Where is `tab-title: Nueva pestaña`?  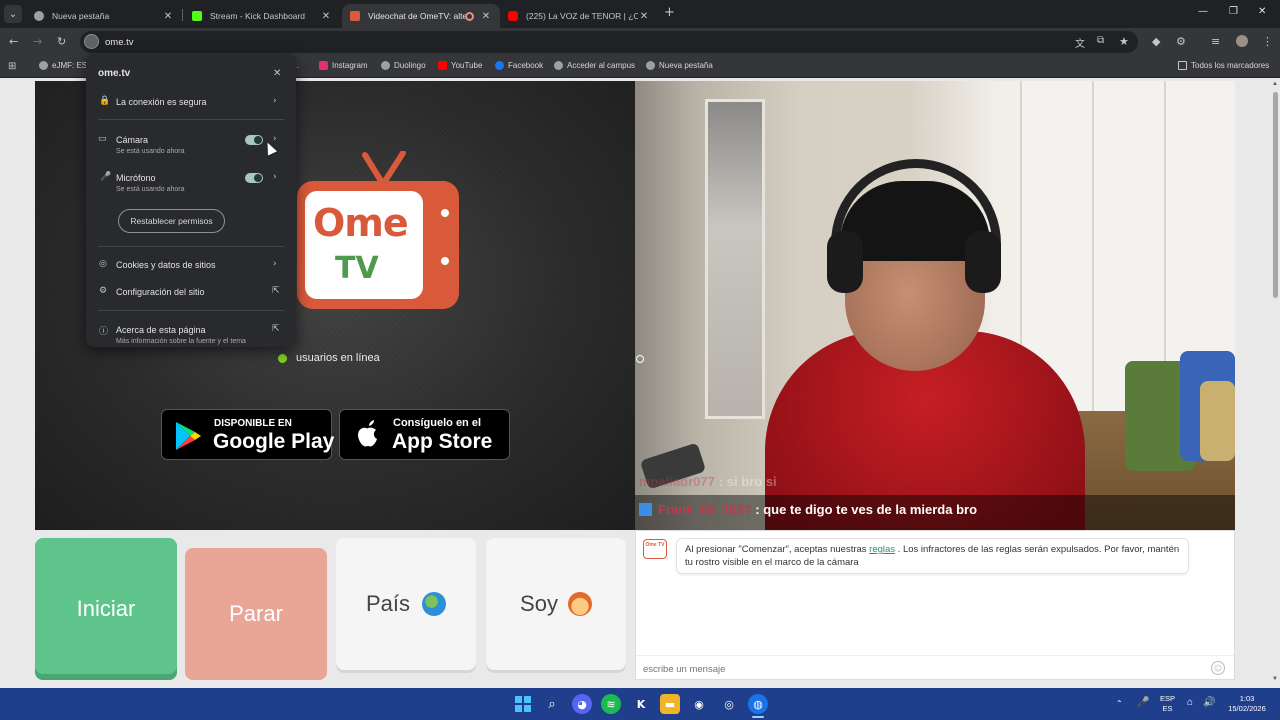
tab-title: Nueva pestaña is located at coordinates (81, 16).